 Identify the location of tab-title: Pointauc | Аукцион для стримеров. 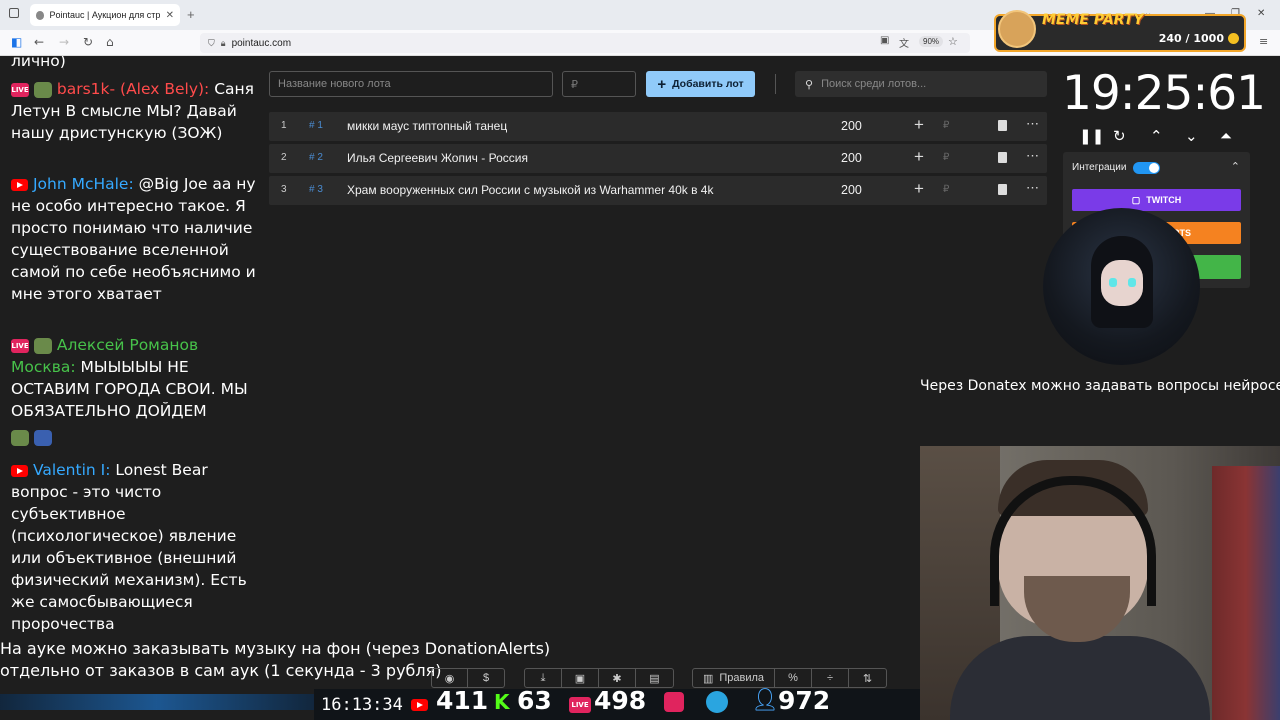
(105, 15).